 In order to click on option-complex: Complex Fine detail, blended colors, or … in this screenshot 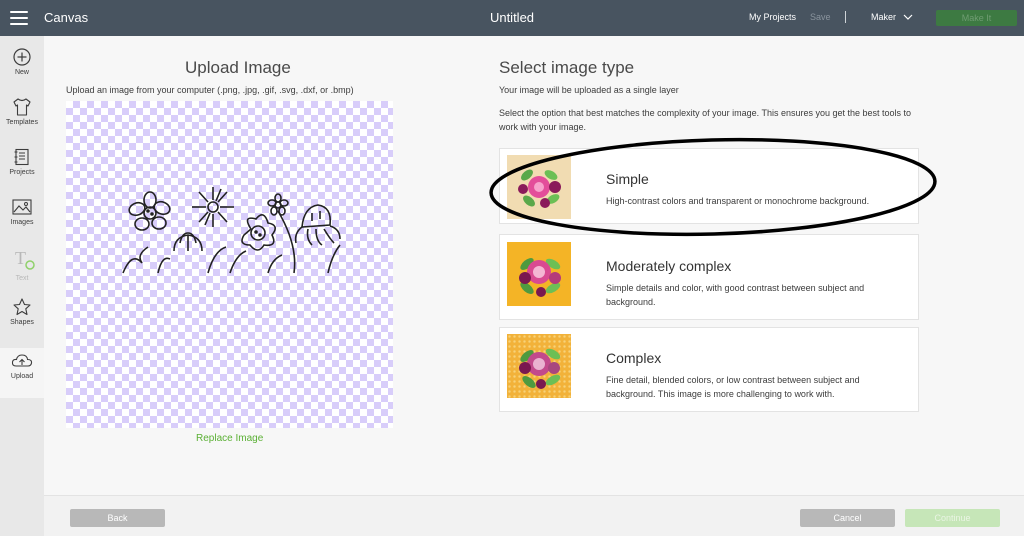, I will do `click(709, 369)`.